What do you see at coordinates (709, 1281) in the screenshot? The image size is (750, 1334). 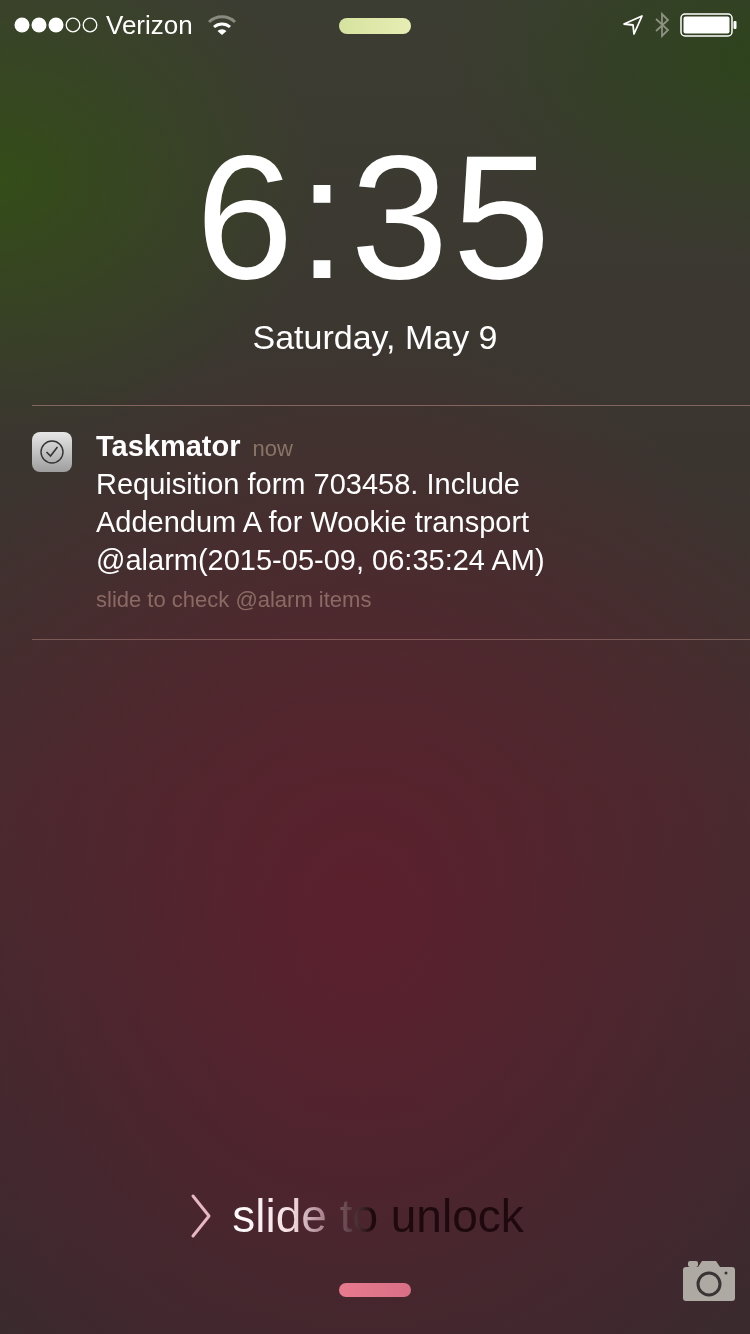 I see `camera-icon` at bounding box center [709, 1281].